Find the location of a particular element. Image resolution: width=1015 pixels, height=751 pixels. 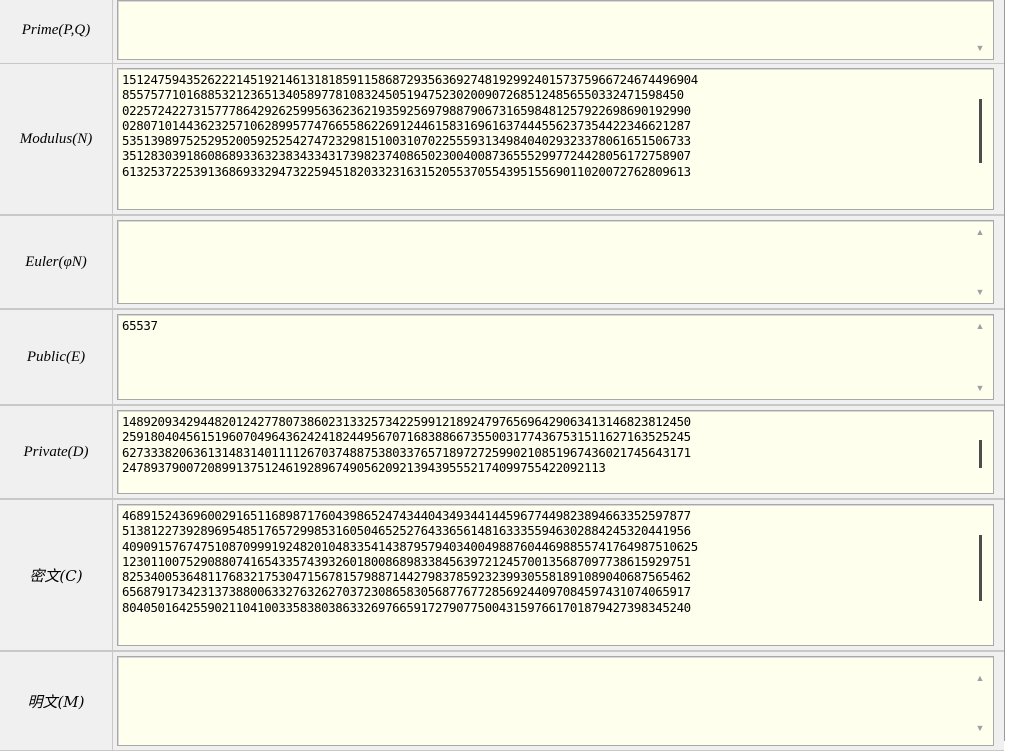

prime-text is located at coordinates (544, 31).